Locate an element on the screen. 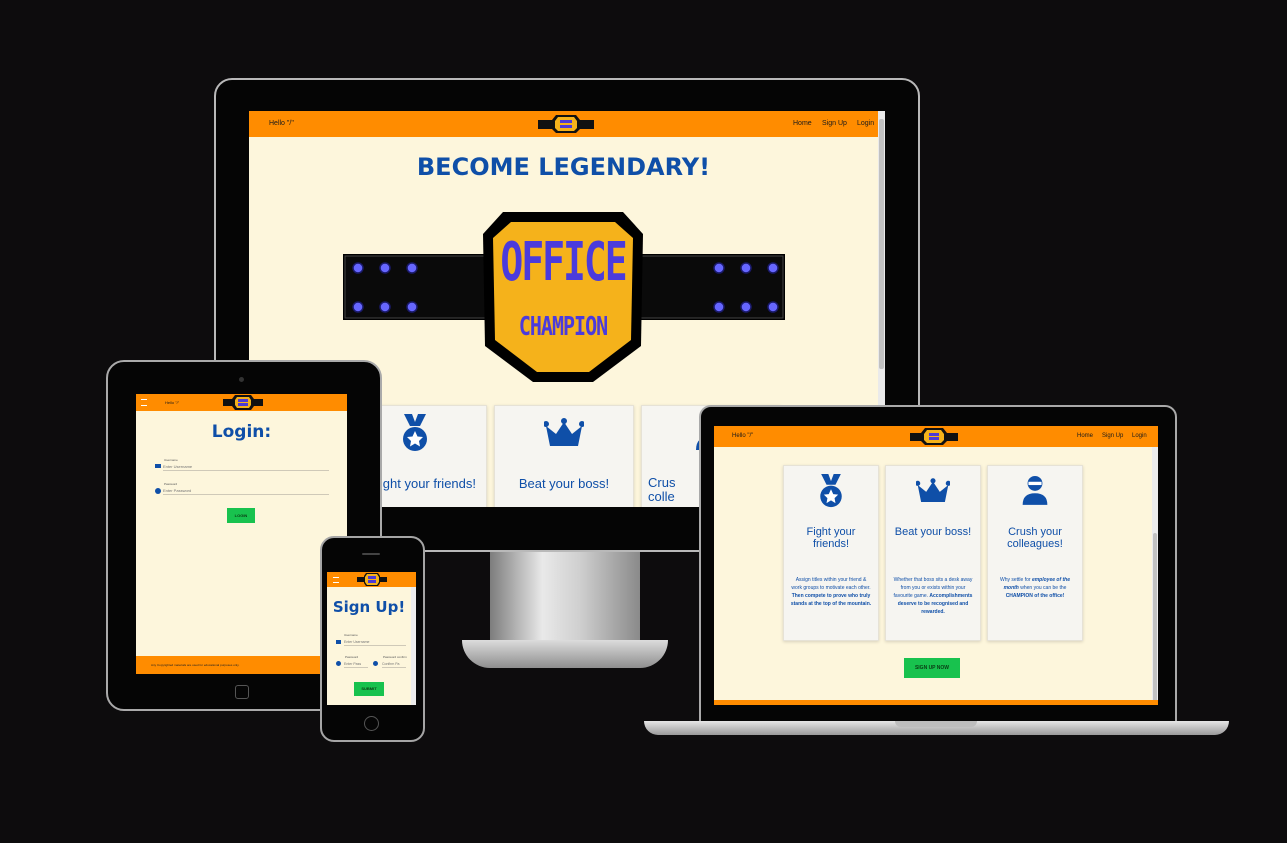  nav-login: Login is located at coordinates (865, 123).